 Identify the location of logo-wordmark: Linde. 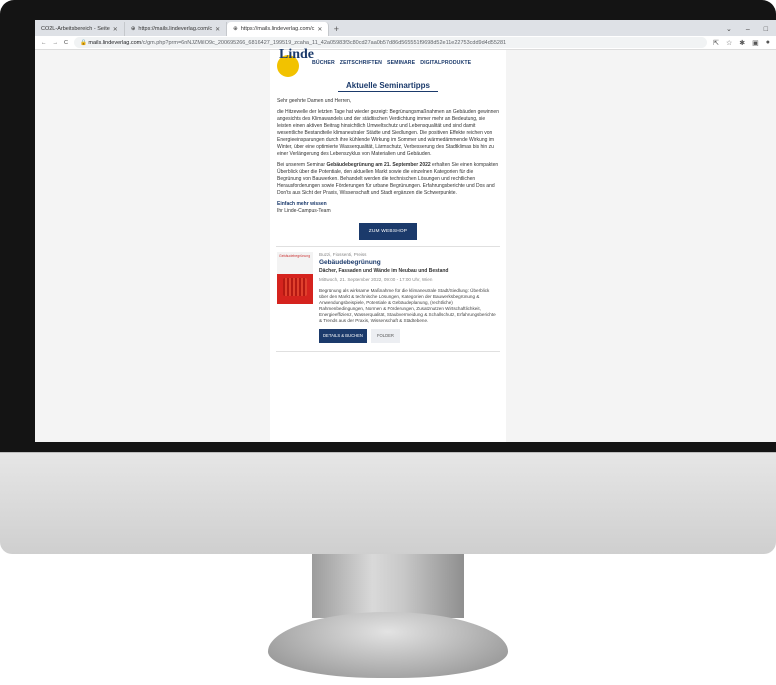
(297, 54).